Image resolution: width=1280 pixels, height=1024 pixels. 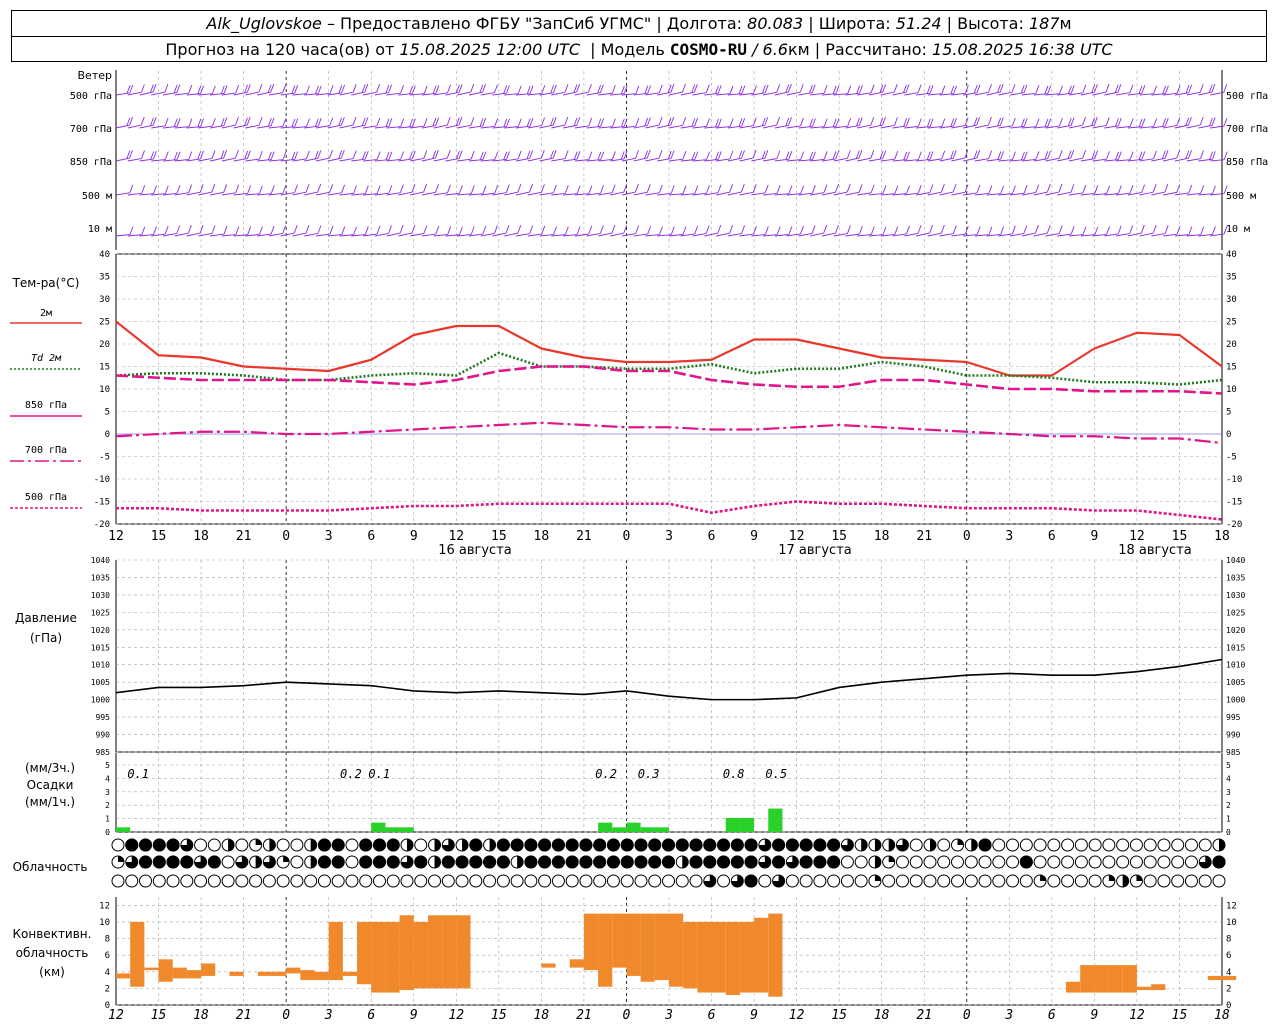 I want to click on y-tick-label: 1035, so click(x=100, y=577).